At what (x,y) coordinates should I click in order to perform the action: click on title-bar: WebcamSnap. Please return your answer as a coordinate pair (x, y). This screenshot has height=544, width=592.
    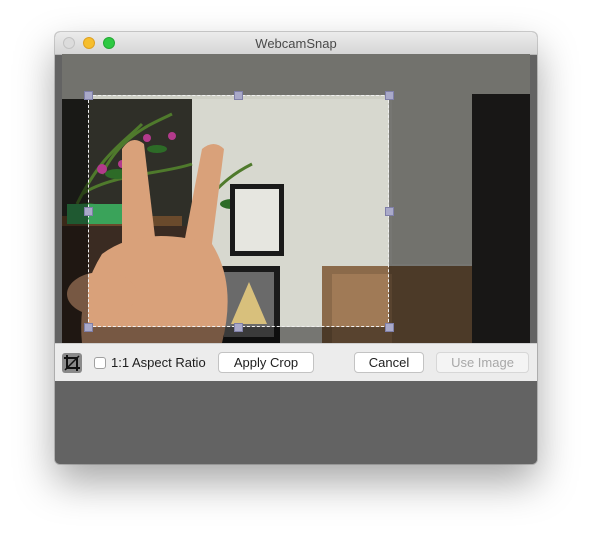
    Looking at the image, I should click on (296, 43).